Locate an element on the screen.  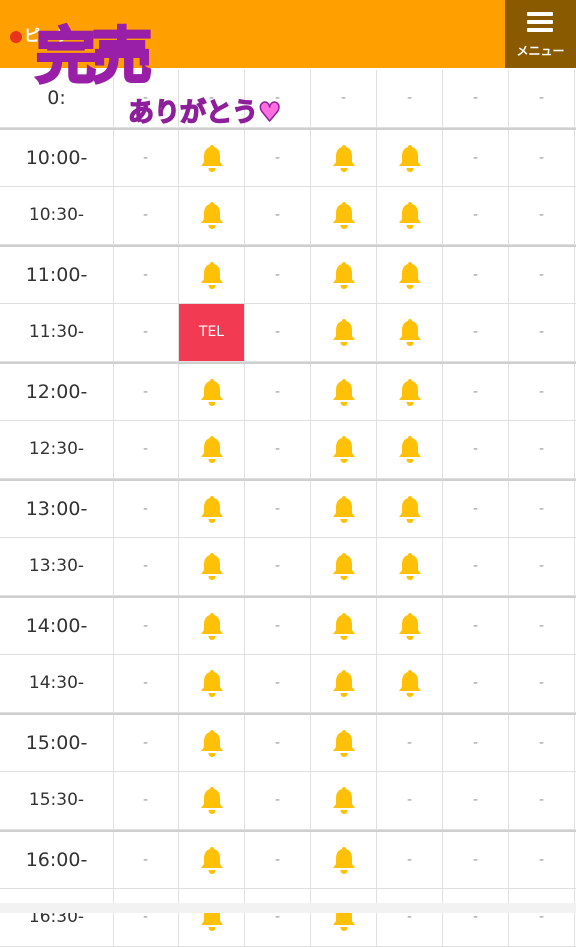
time-label: 11:30- is located at coordinates (57, 332).